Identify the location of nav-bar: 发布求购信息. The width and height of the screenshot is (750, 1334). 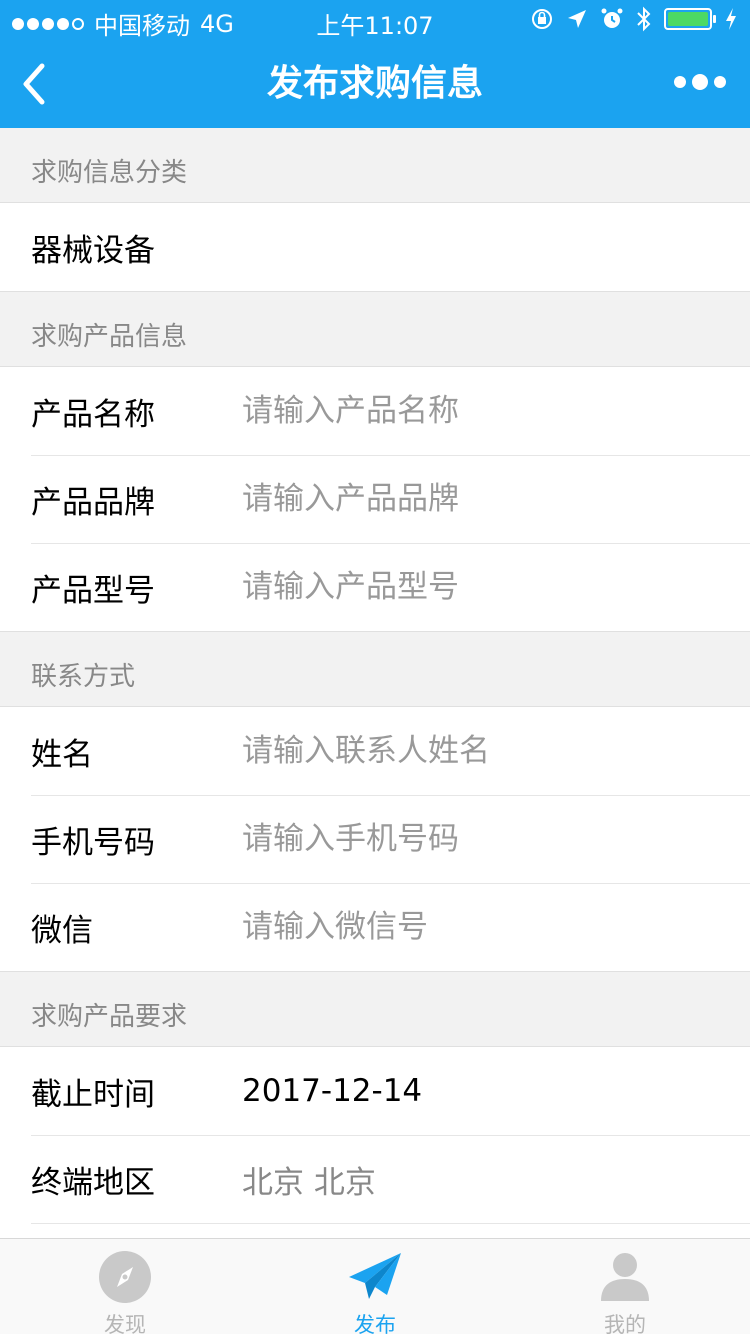
(375, 84).